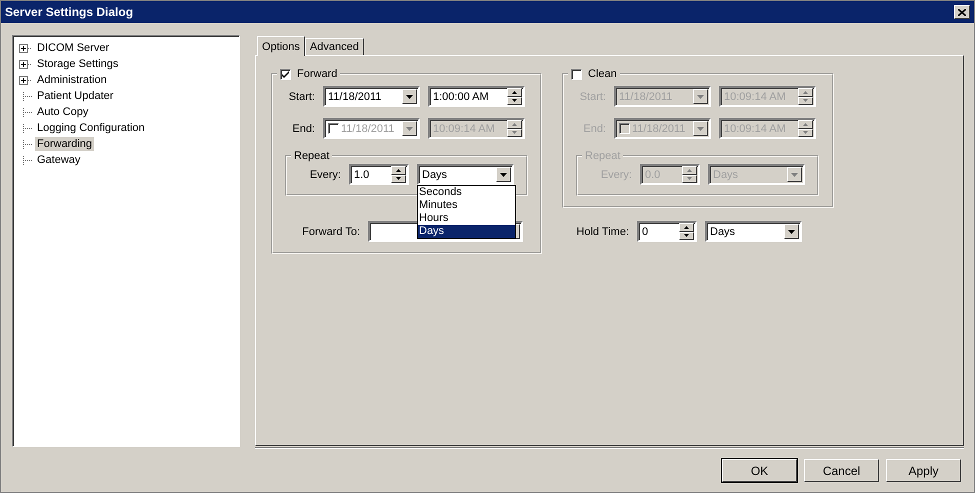 Image resolution: width=975 pixels, height=493 pixels. What do you see at coordinates (303, 128) in the screenshot?
I see `field-label: End:` at bounding box center [303, 128].